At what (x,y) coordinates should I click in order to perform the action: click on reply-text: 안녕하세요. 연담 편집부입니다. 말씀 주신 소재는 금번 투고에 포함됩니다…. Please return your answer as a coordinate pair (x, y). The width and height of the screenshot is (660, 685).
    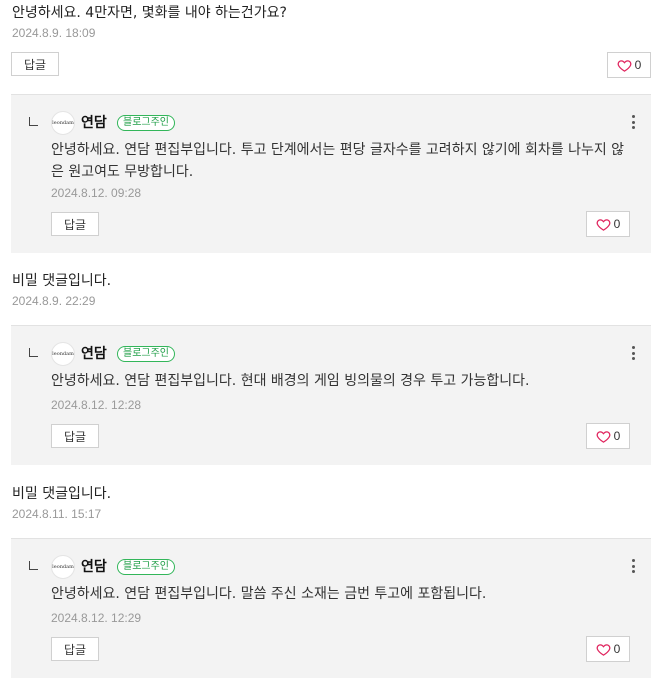
    Looking at the image, I should click on (269, 594).